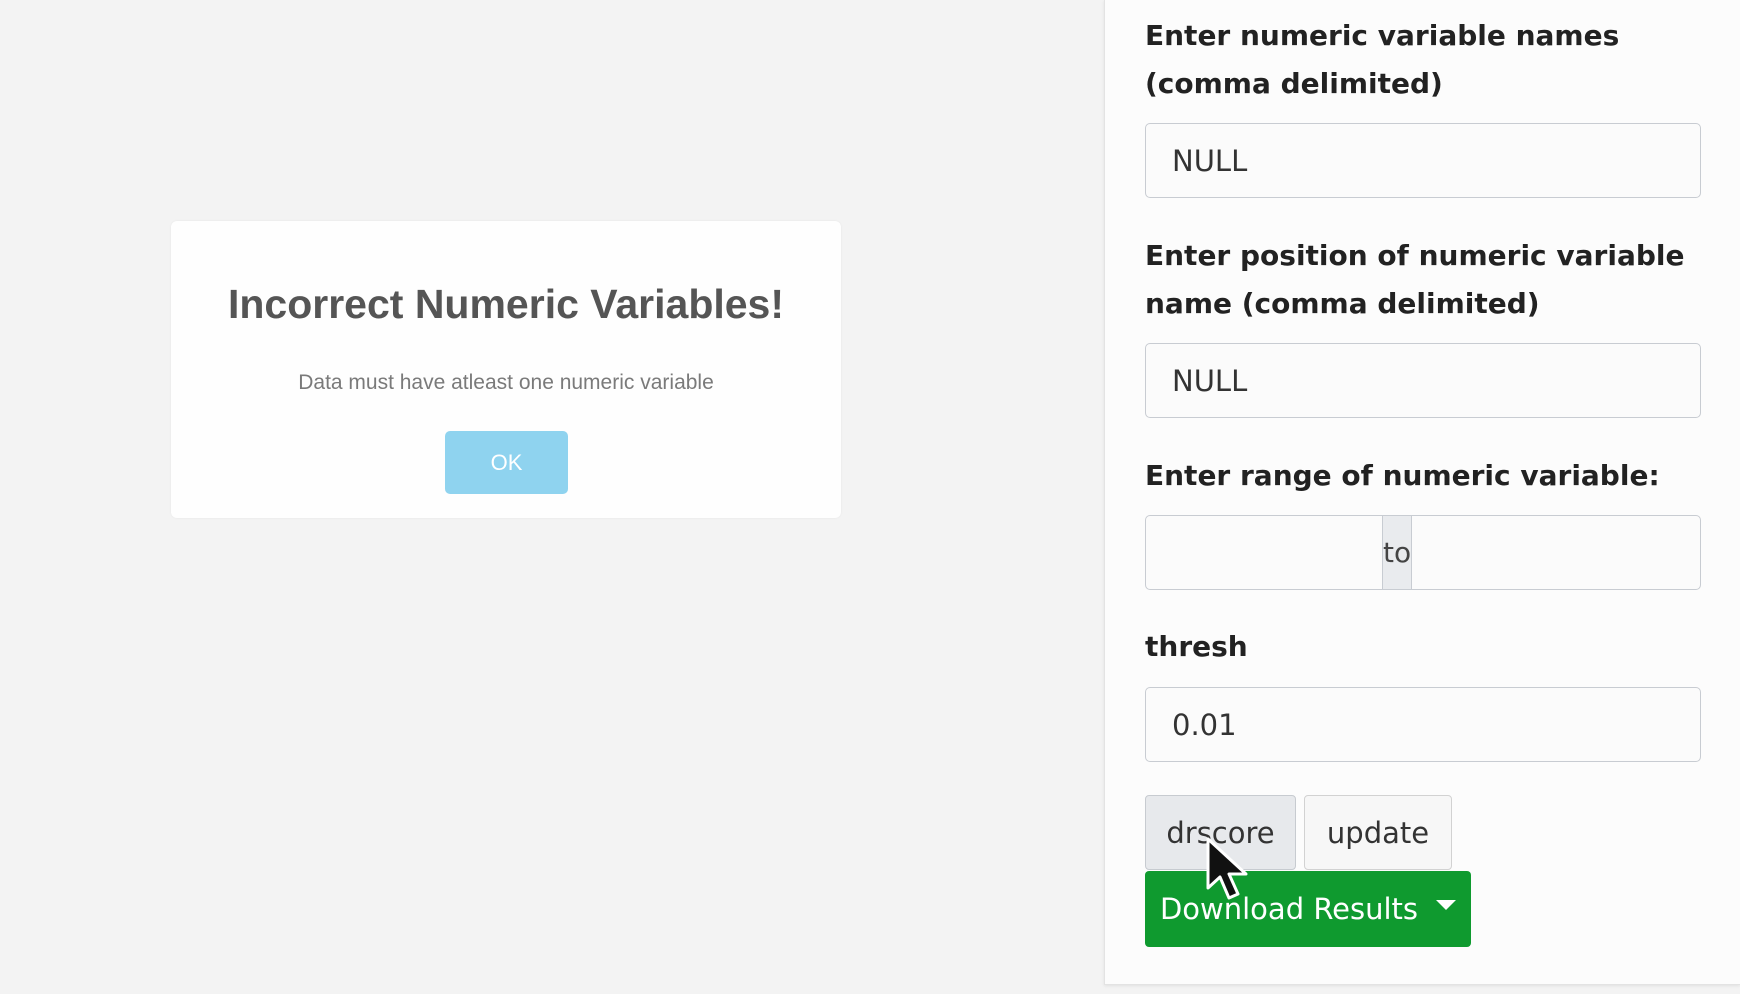  What do you see at coordinates (1402, 475) in the screenshot?
I see `numeric-range-label: Enter range of numeric variable:` at bounding box center [1402, 475].